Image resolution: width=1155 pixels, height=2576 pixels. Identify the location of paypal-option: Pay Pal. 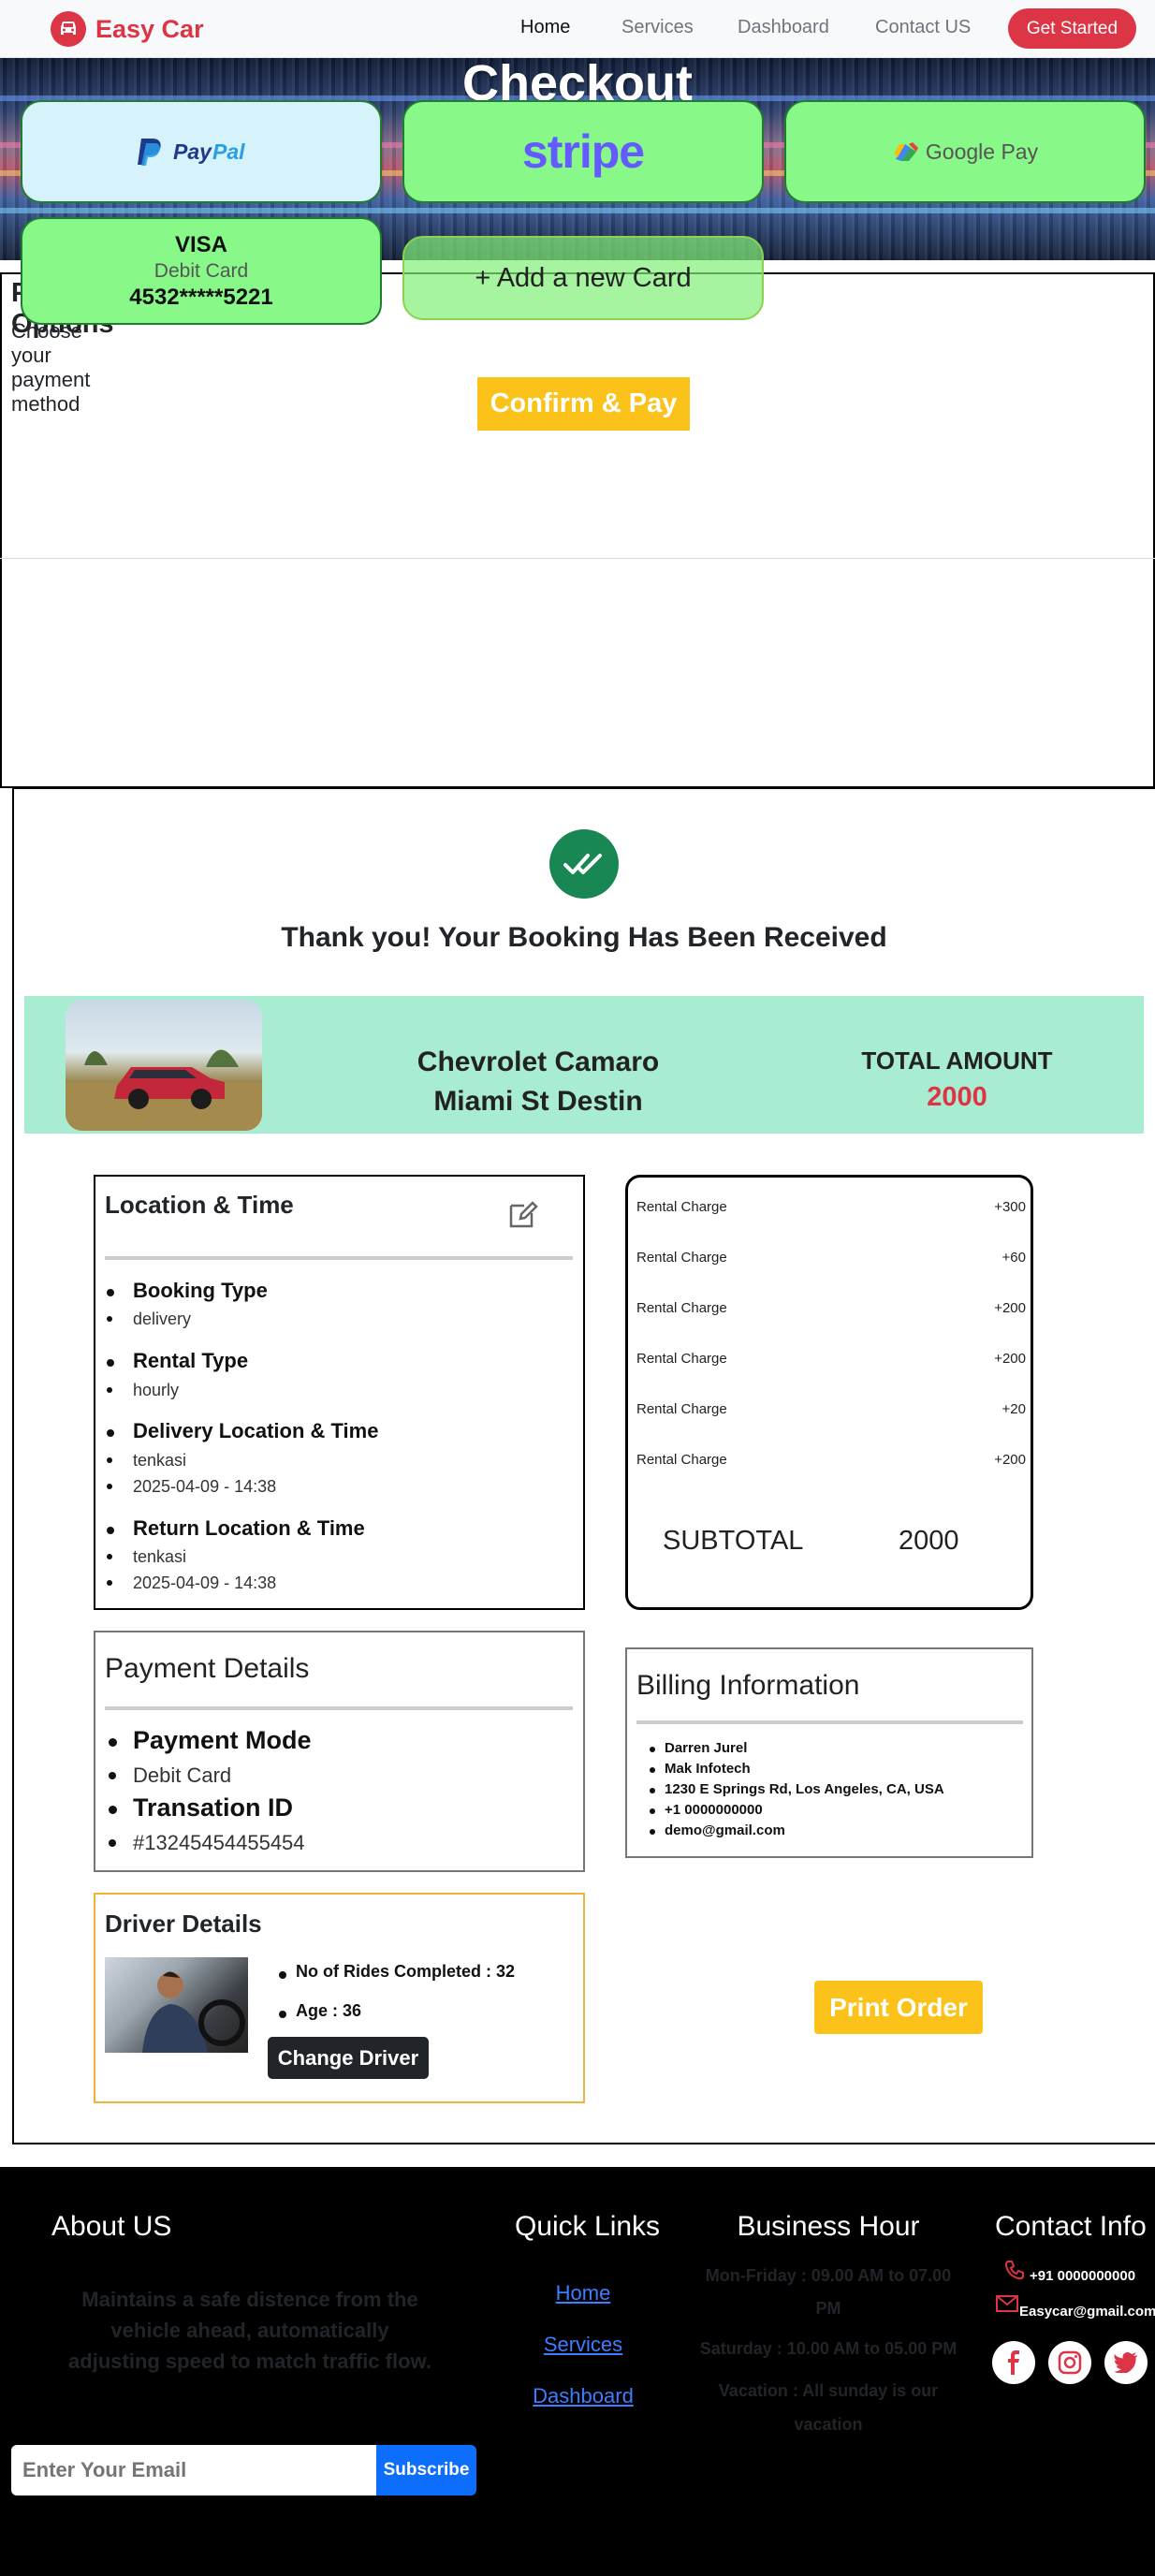
(202, 152).